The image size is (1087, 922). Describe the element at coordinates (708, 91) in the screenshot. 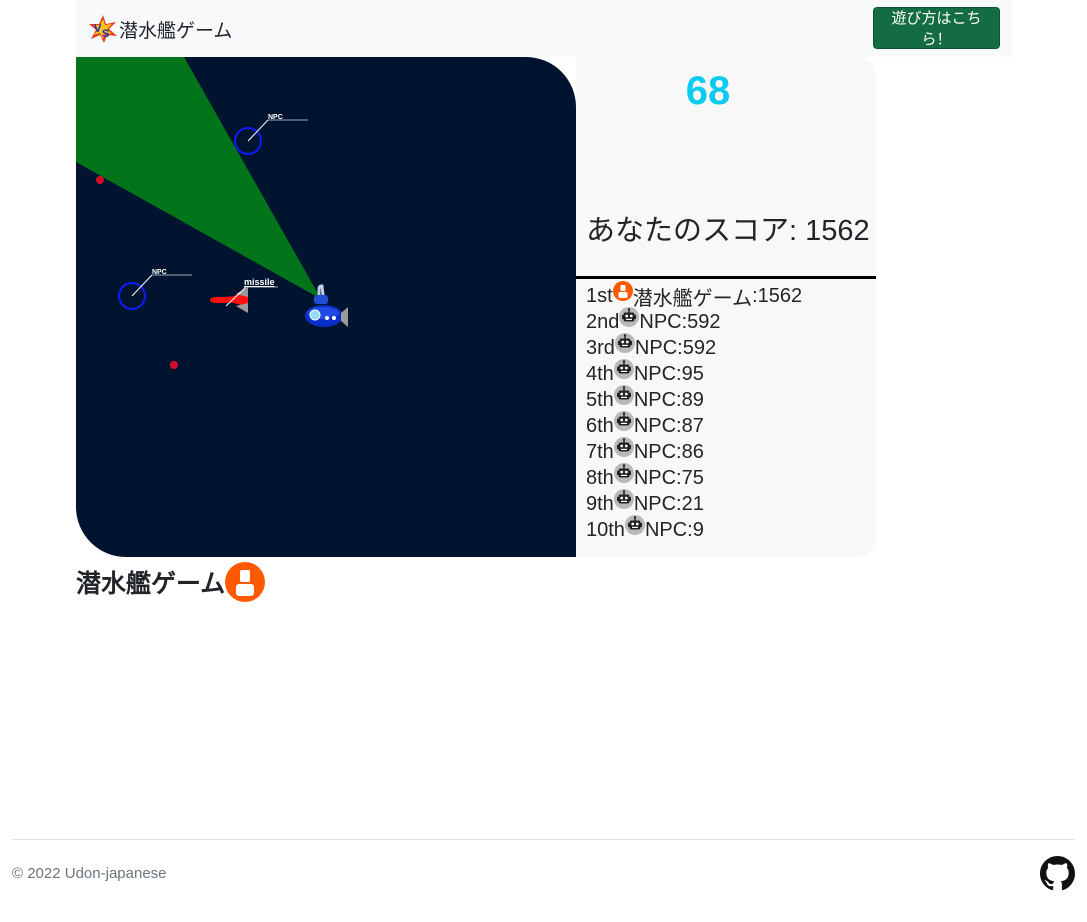

I see `countdown-timer: 68` at that location.